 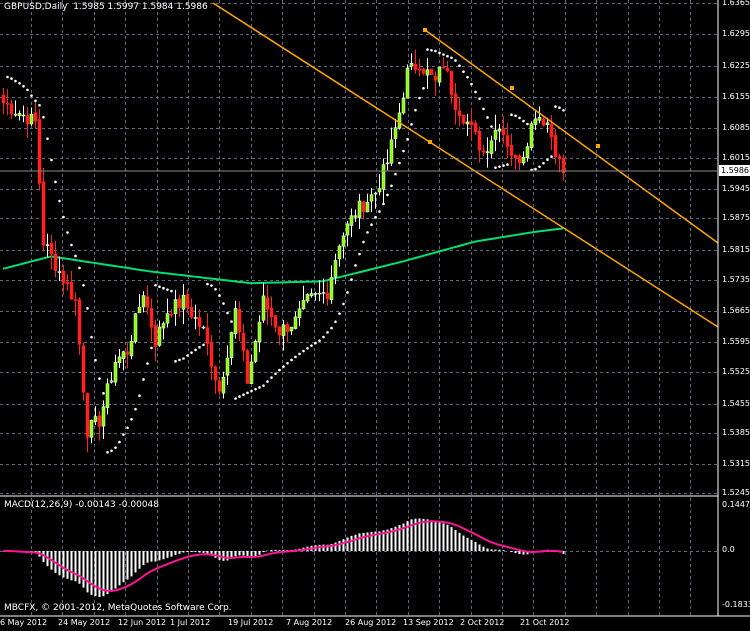 I want to click on price-tick: 1.5315, so click(x=736, y=463).